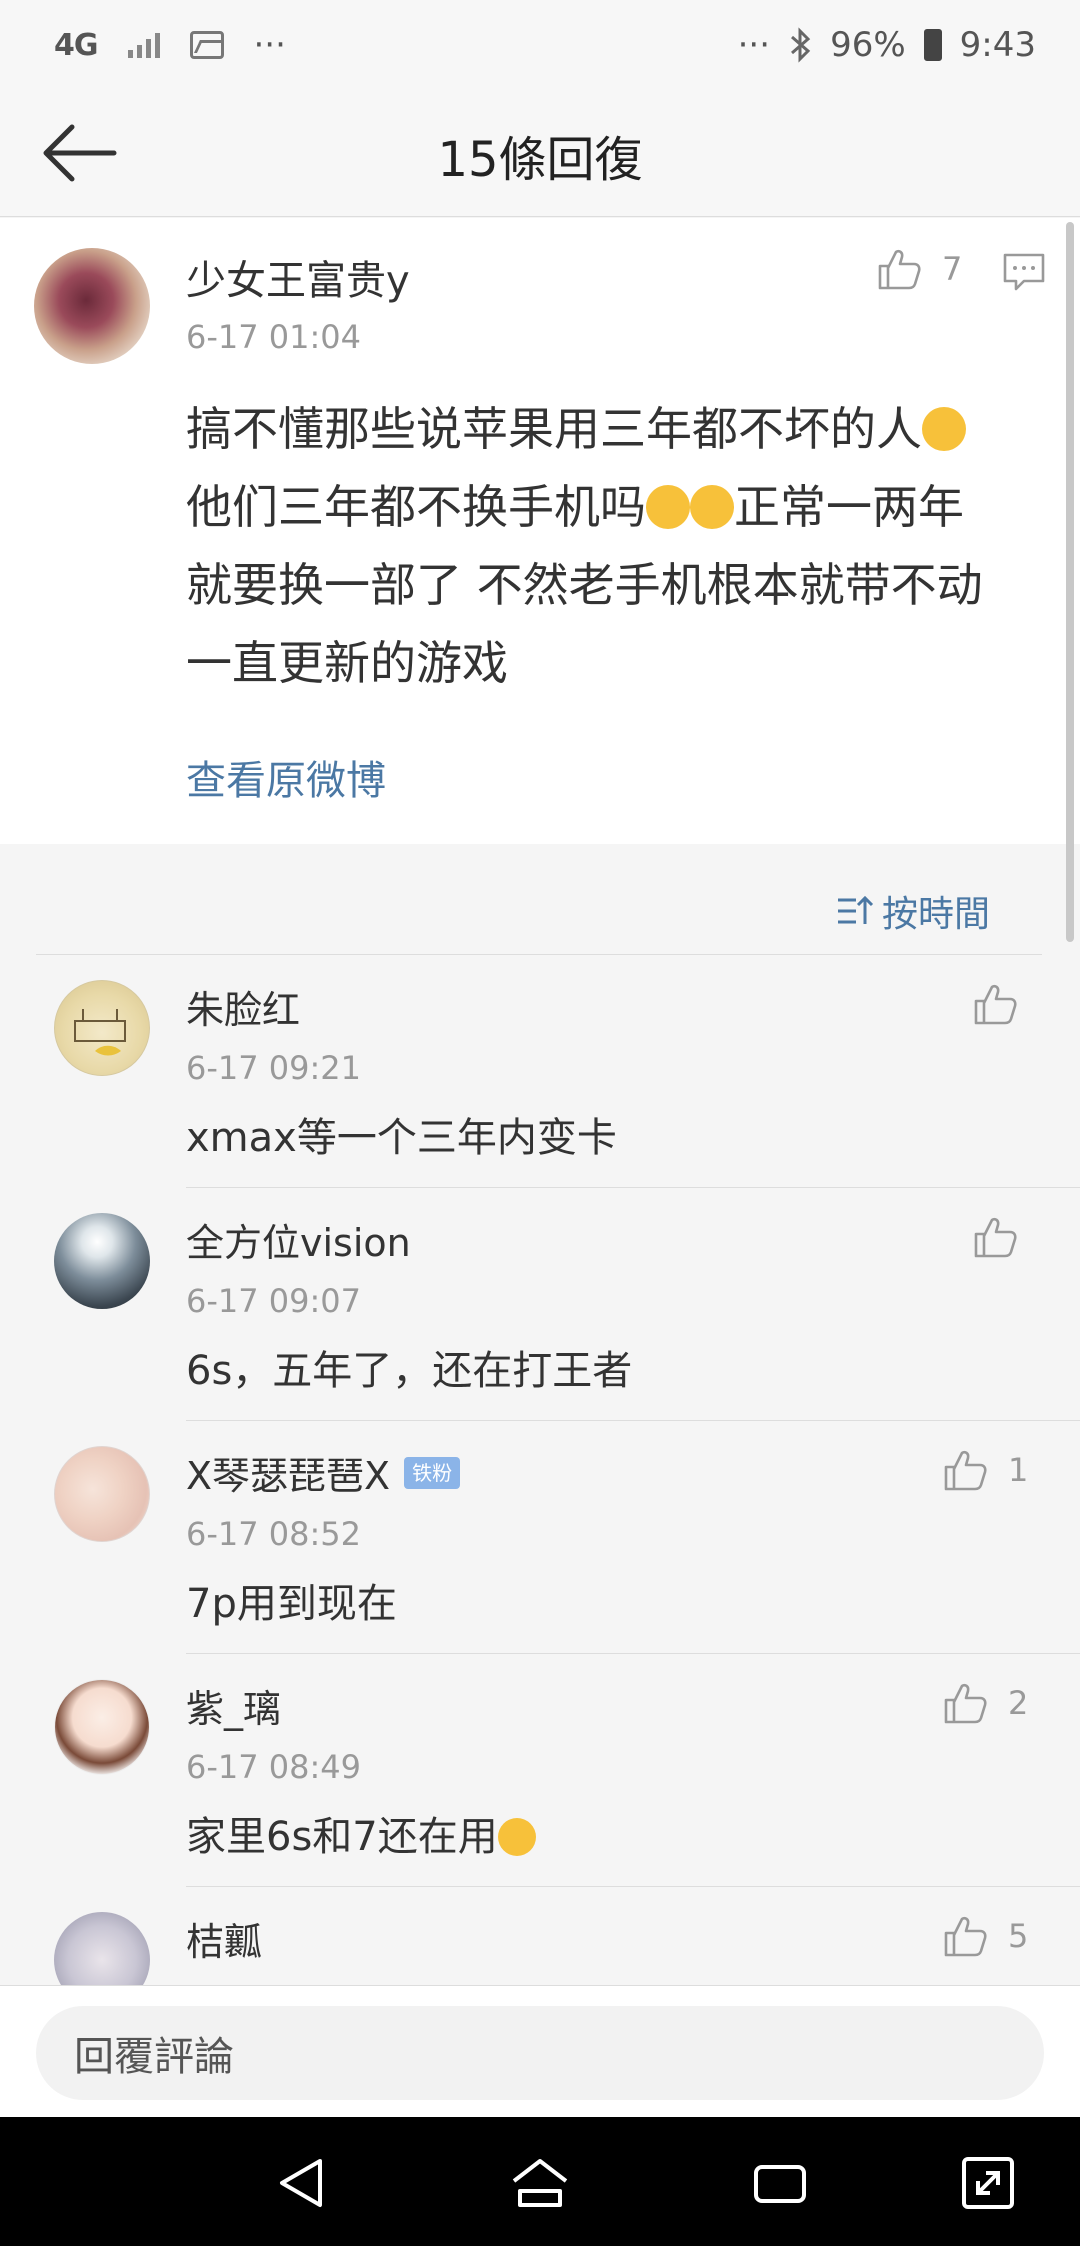  What do you see at coordinates (1018, 1936) in the screenshot?
I see `like-count: 5` at bounding box center [1018, 1936].